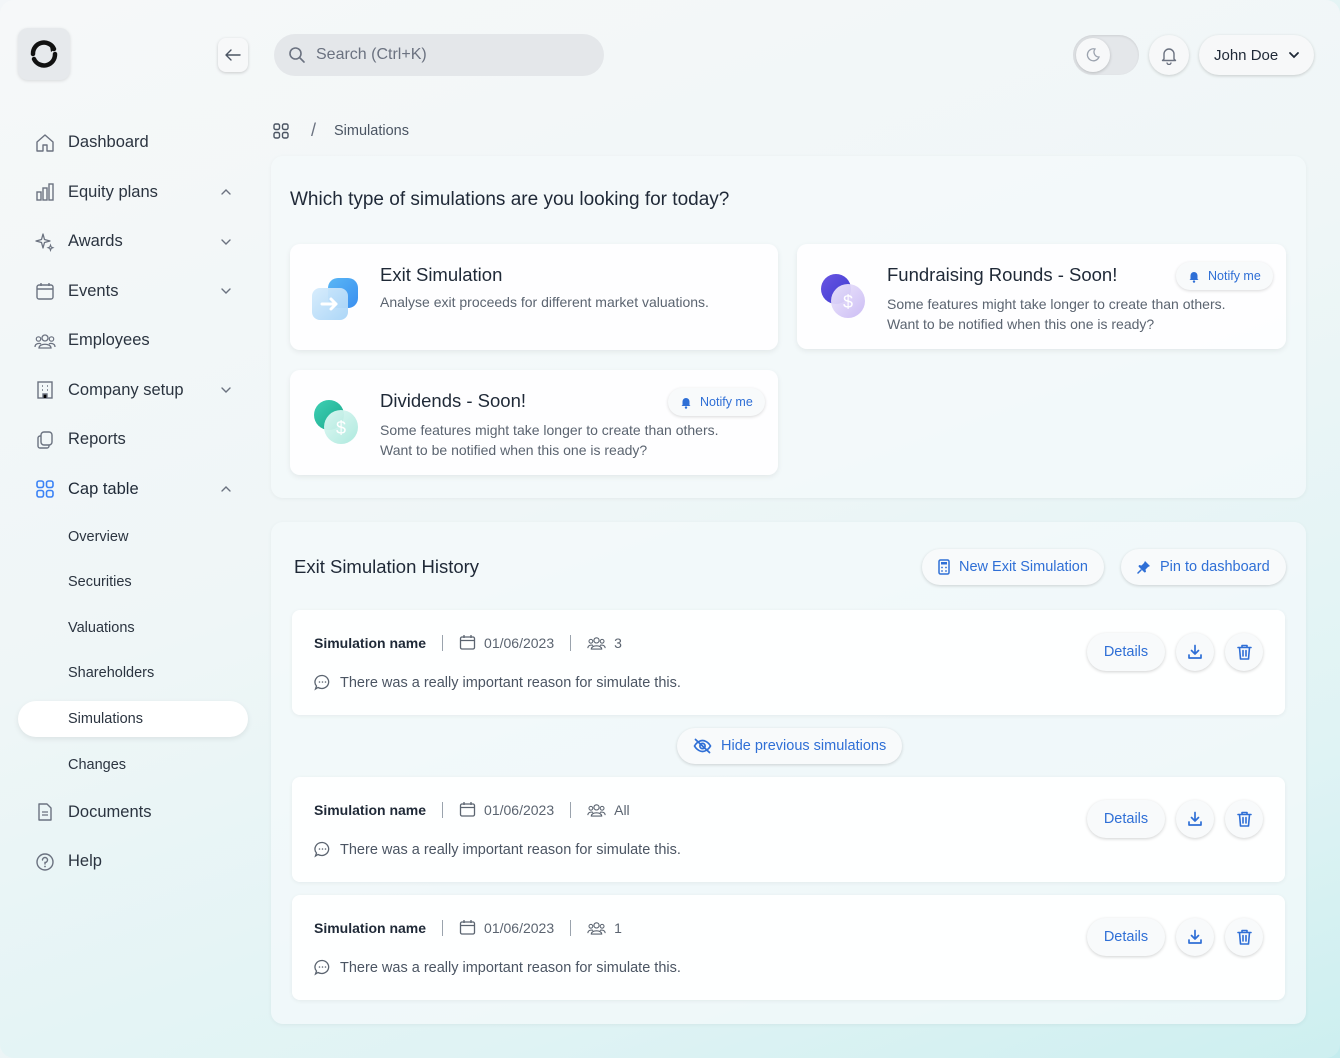  I want to click on user-menu-button: John Doe, so click(1256, 55).